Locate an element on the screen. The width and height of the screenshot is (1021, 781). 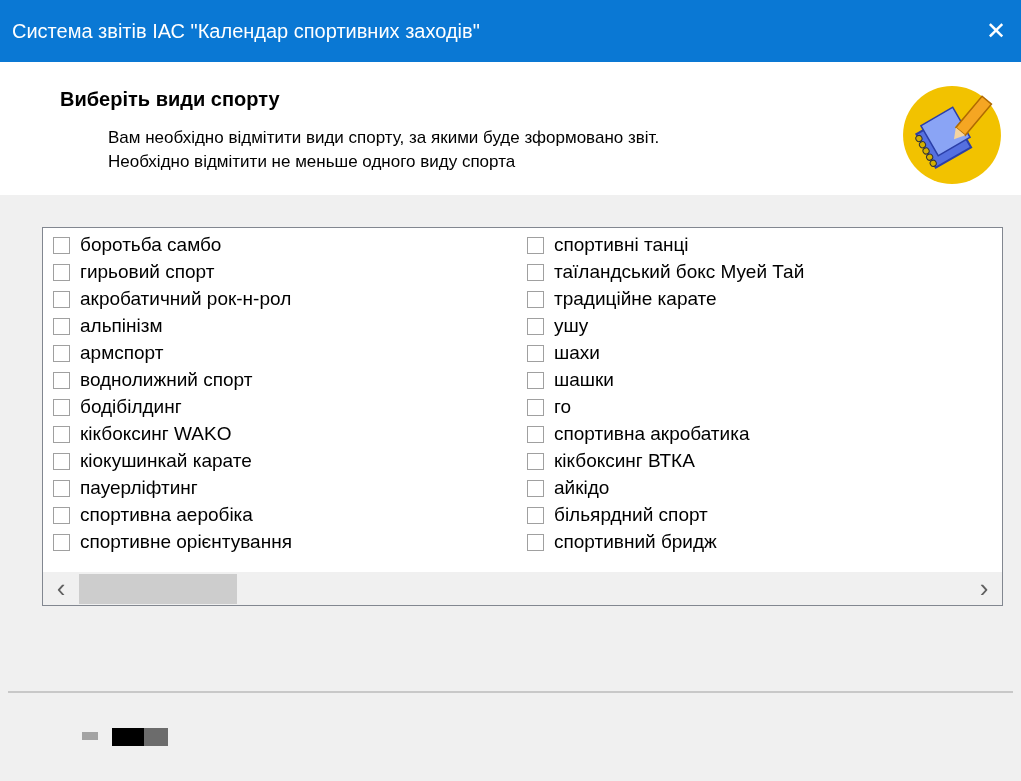
sport-checkbox-item: спортивна акробатика is located at coordinates (764, 434).